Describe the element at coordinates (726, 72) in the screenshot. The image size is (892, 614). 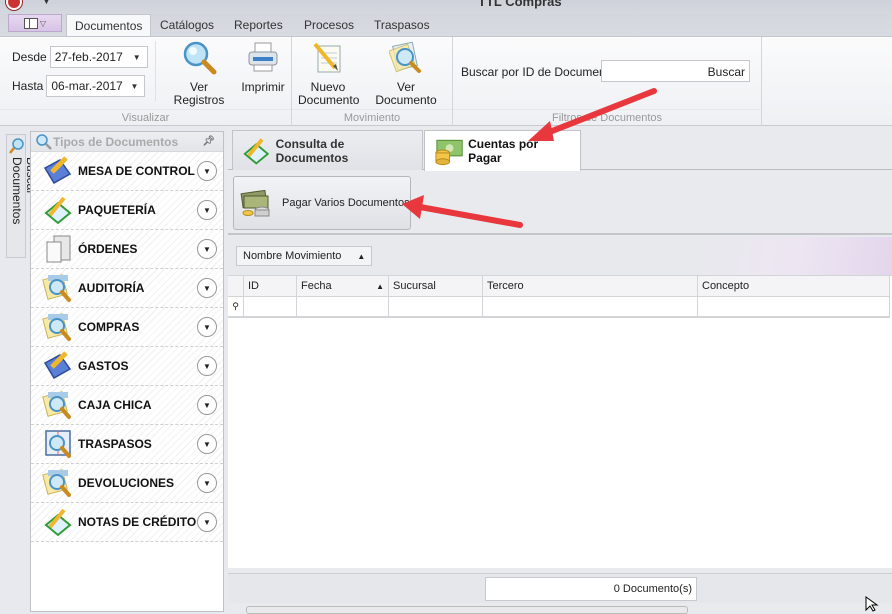
I see `buscar-button: Buscar` at that location.